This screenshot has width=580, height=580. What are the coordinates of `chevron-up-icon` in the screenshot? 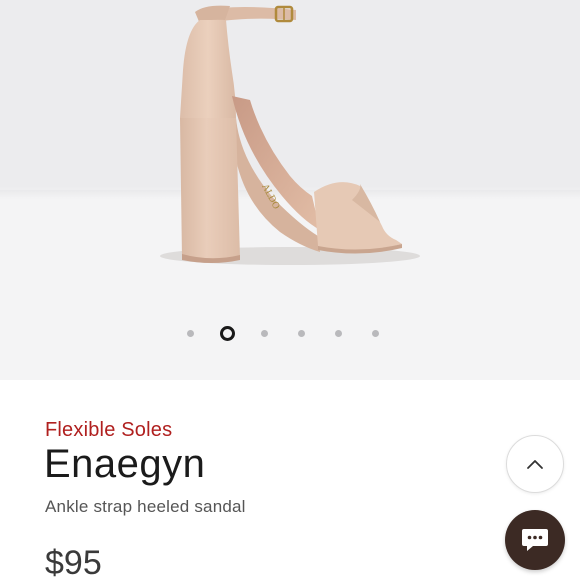 It's located at (535, 464).